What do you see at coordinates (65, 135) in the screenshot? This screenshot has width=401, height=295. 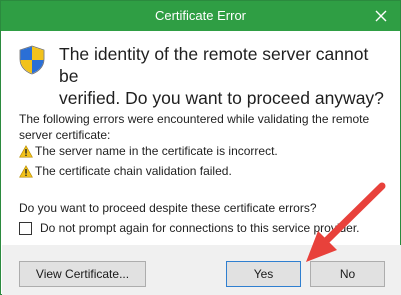 I see `errors-intro-line-2: server certificate:` at bounding box center [65, 135].